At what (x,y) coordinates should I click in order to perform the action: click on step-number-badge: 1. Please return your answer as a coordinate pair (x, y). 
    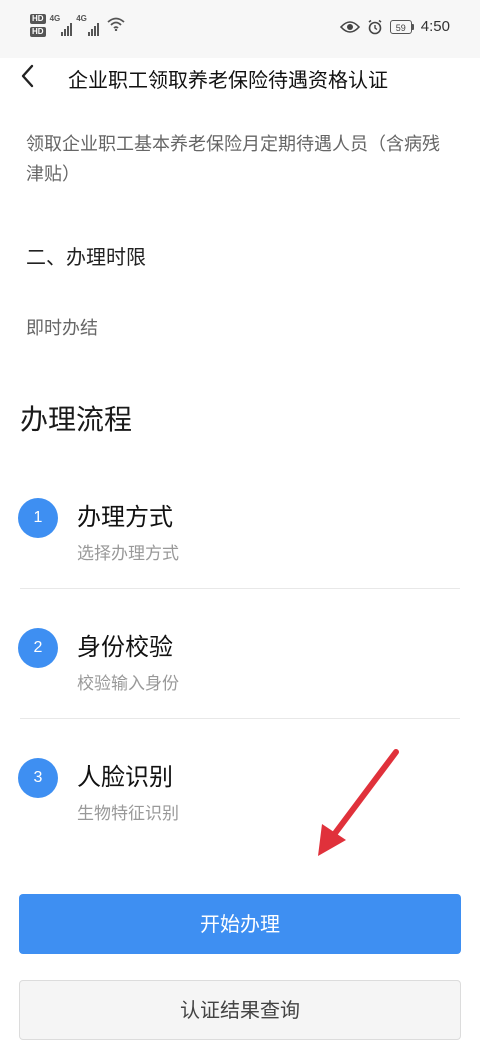
    Looking at the image, I should click on (38, 518).